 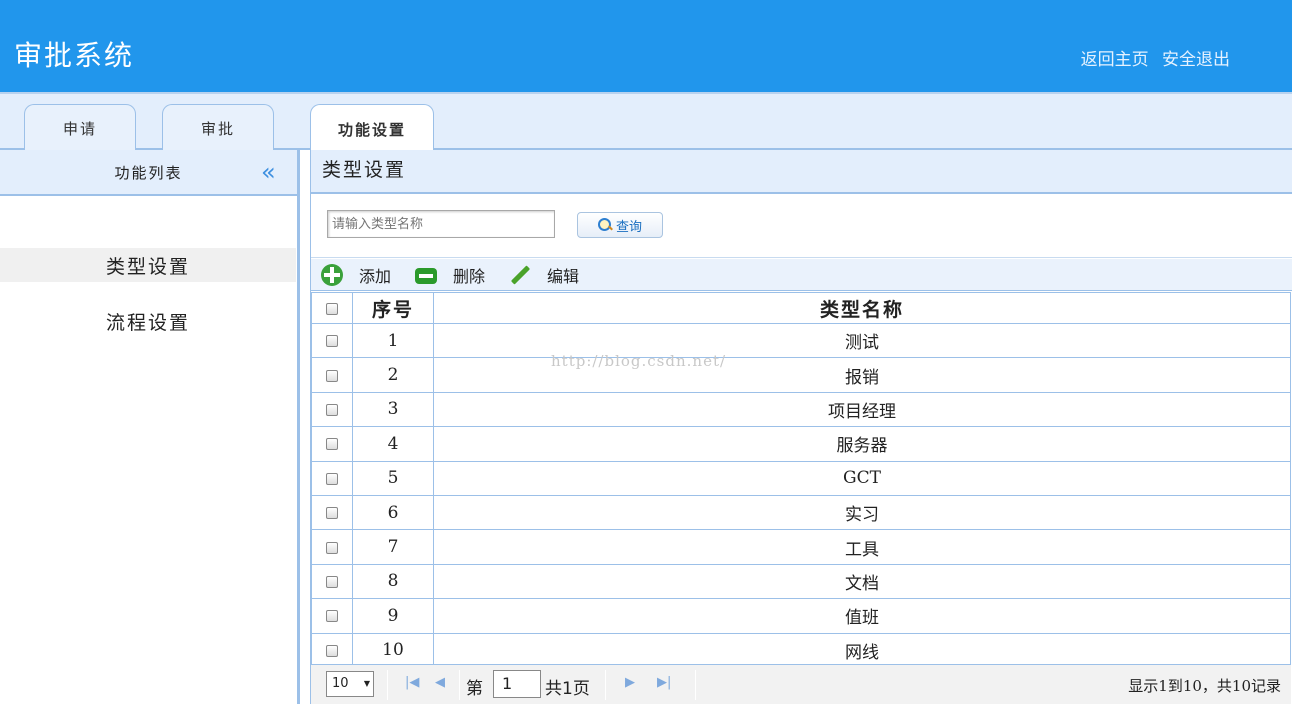 I want to click on table-row: 2 报销, so click(x=801, y=375).